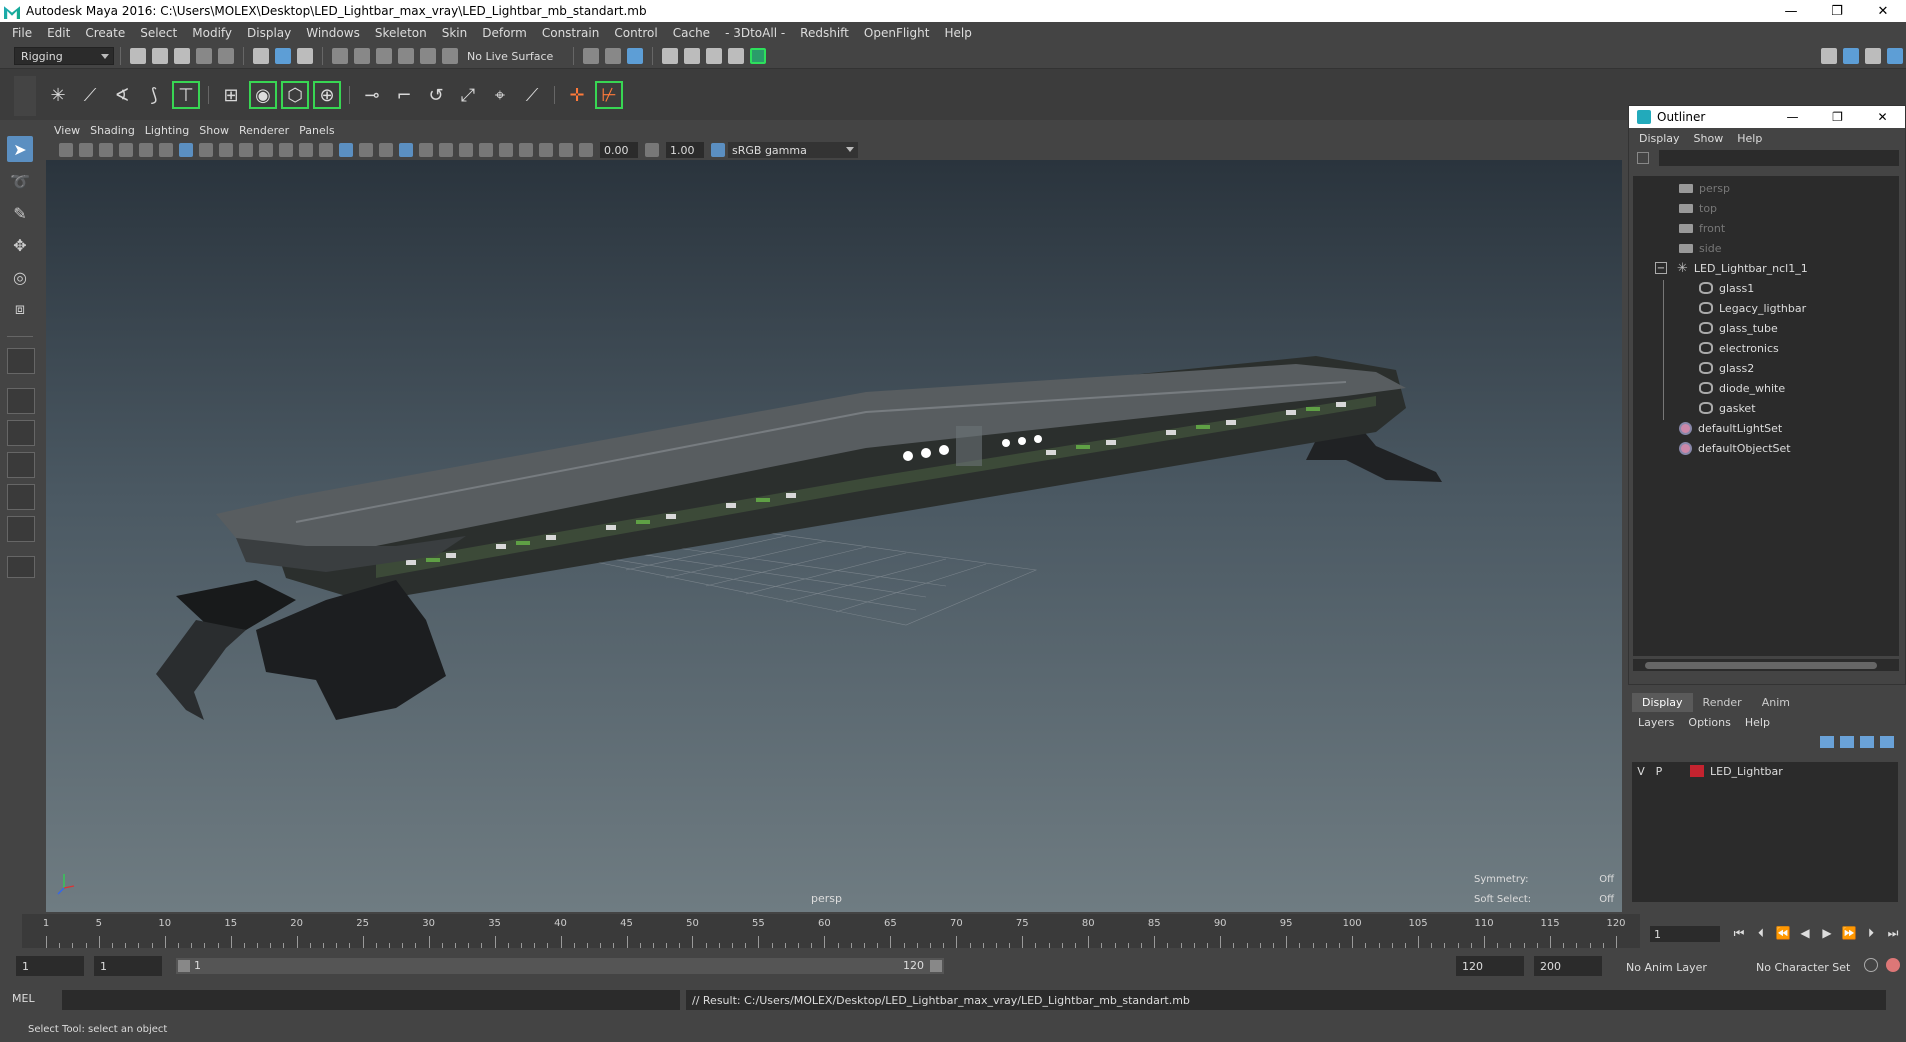 The height and width of the screenshot is (1042, 1906). What do you see at coordinates (1893, 933) in the screenshot?
I see `go-to-end-icon: ⏭` at bounding box center [1893, 933].